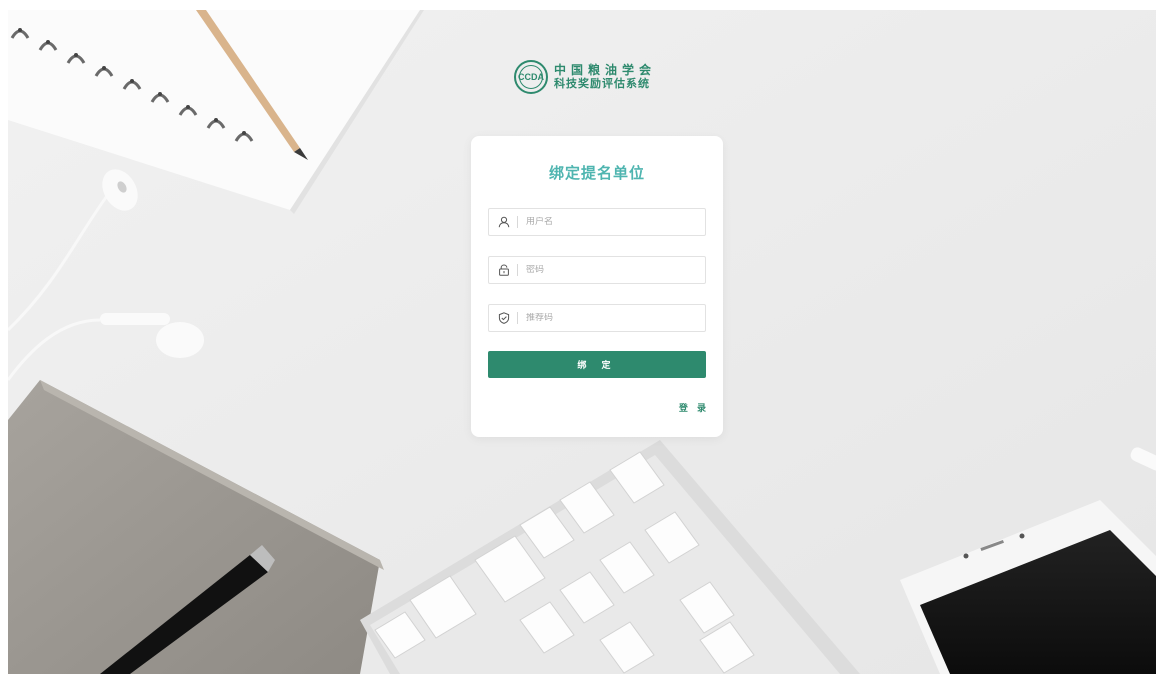 This screenshot has height=674, width=1164. I want to click on bind-form-card: 绑定提名单位 绑 定, so click(597, 286).